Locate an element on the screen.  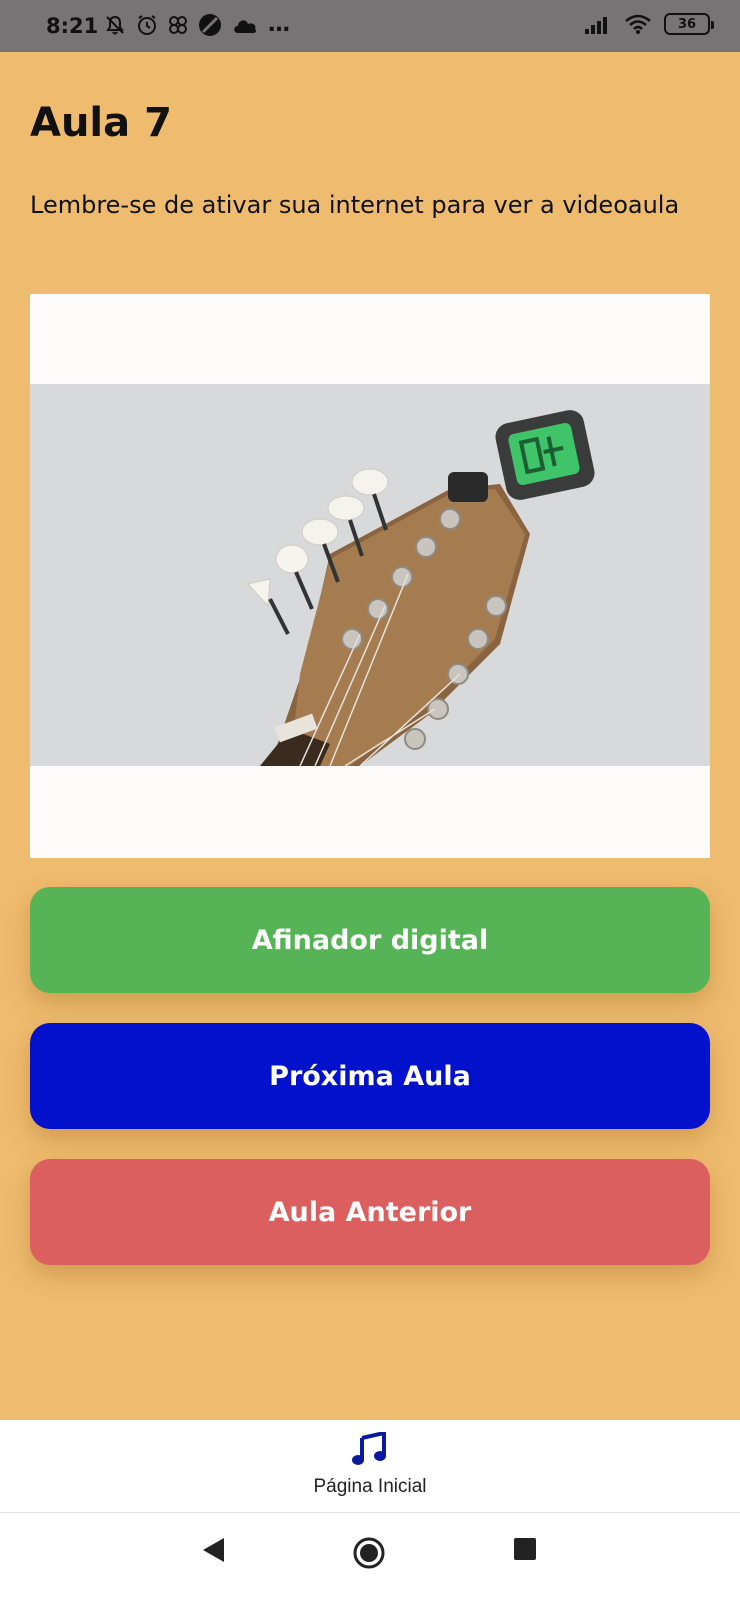
previous-lesson-button-label: Aula Anterior is located at coordinates (370, 1212).